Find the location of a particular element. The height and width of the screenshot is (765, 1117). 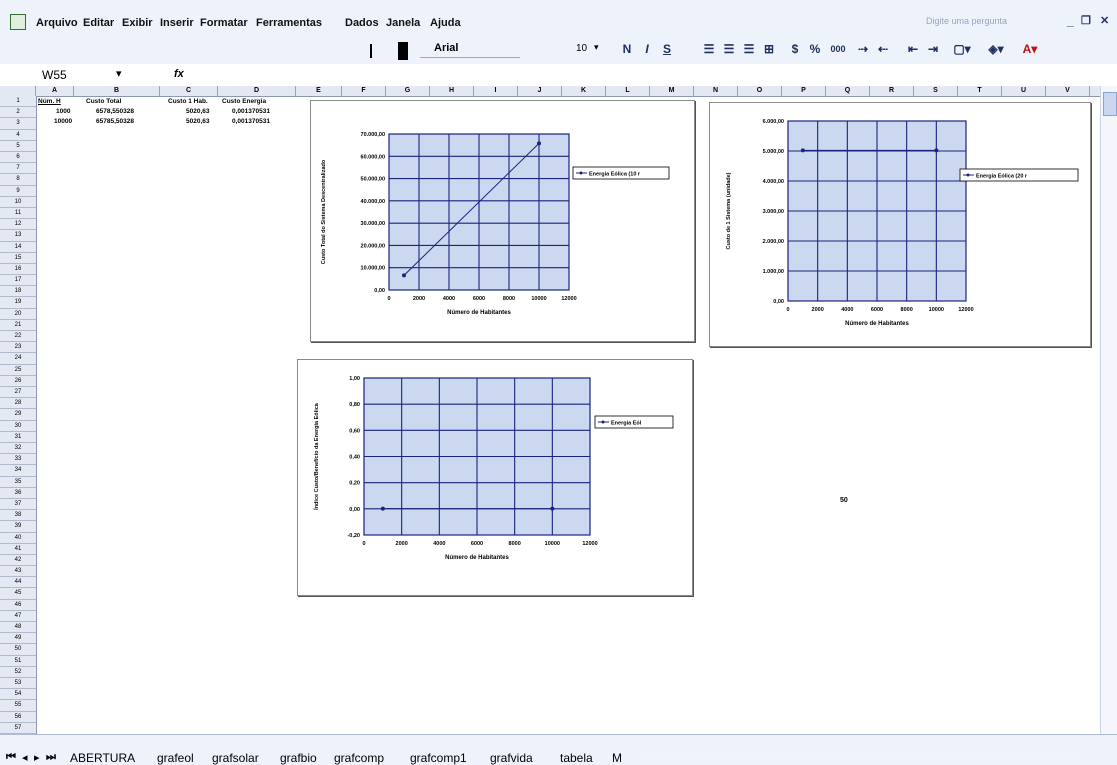

header-num-hab: Núm. H is located at coordinates (49, 101).